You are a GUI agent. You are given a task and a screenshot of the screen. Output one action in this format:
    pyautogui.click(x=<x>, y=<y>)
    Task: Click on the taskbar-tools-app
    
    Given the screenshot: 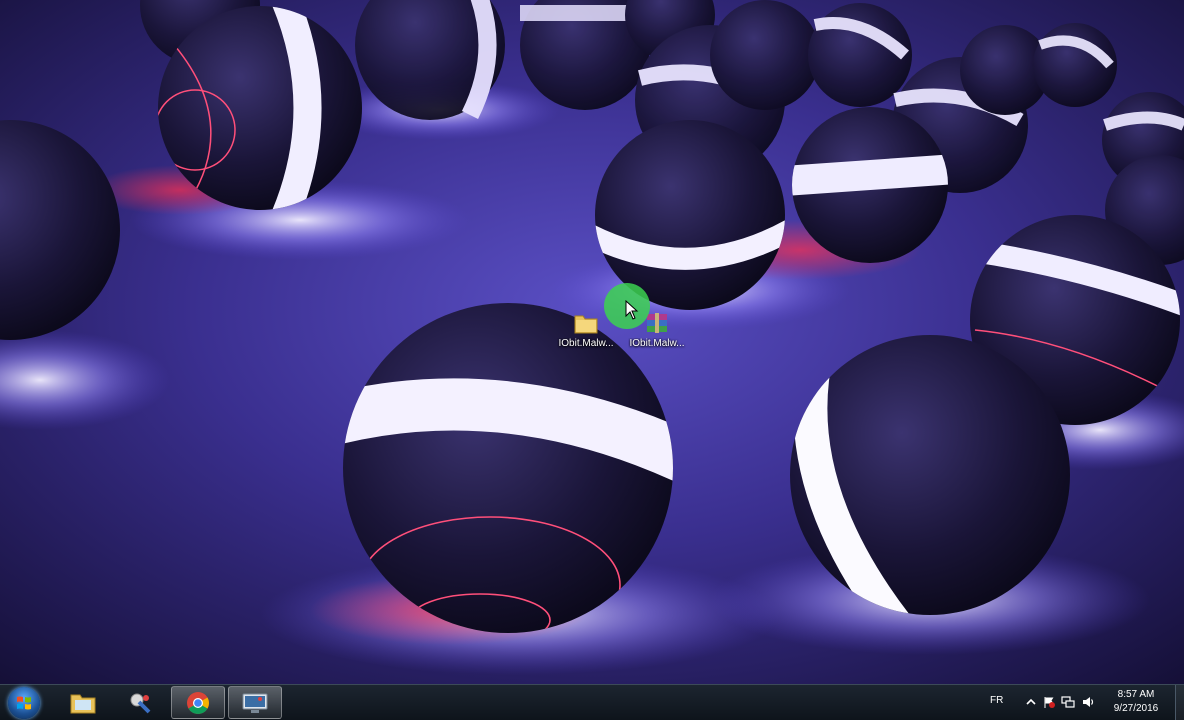 What is the action you would take?
    pyautogui.click(x=140, y=702)
    